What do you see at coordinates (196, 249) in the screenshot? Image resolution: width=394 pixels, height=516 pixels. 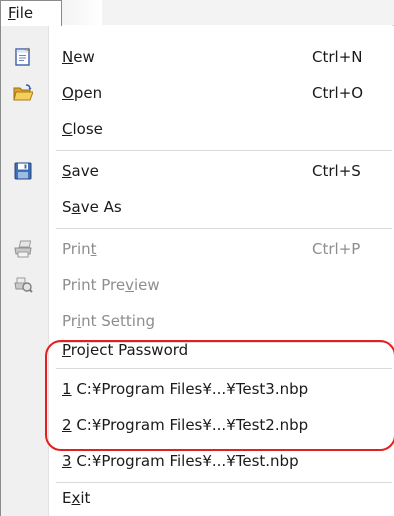 I see `menu-item-print: Print Ctrl+P` at bounding box center [196, 249].